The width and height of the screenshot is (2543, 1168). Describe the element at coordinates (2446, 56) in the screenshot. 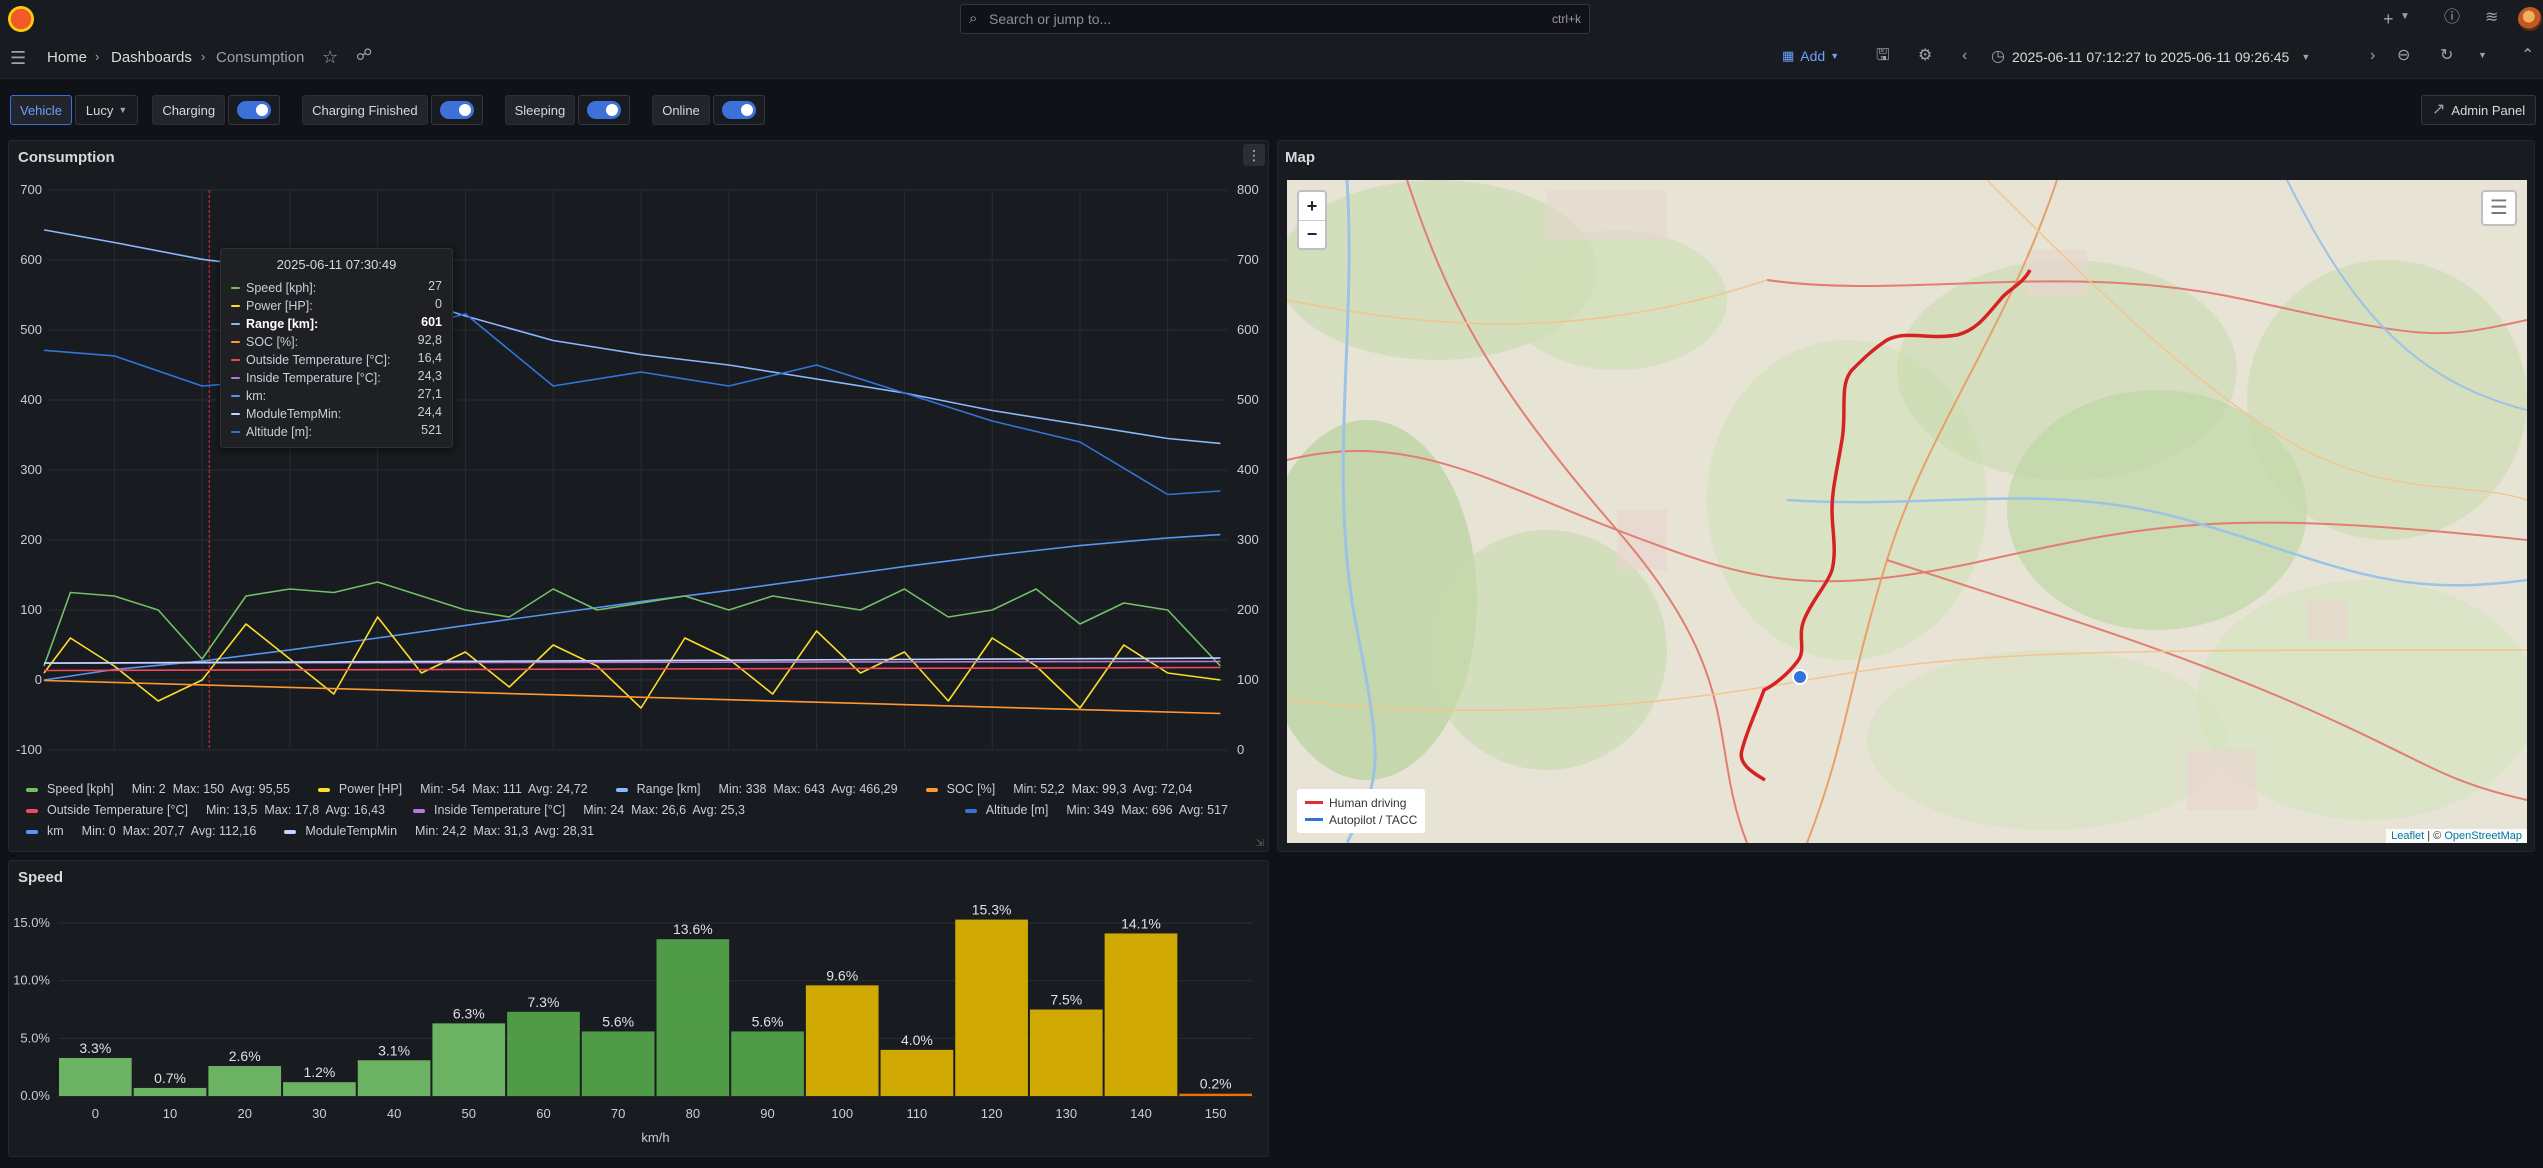

I see `refresh-icon: ↻` at that location.